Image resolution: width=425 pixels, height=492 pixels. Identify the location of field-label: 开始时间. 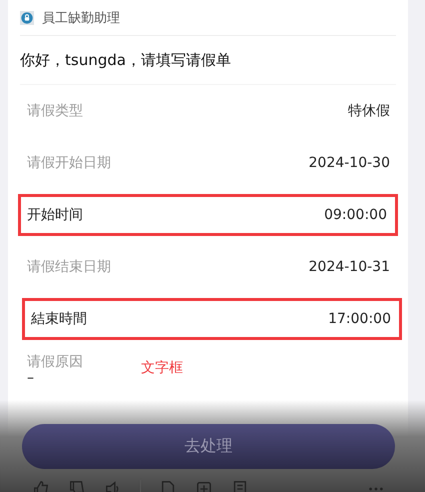
(55, 215).